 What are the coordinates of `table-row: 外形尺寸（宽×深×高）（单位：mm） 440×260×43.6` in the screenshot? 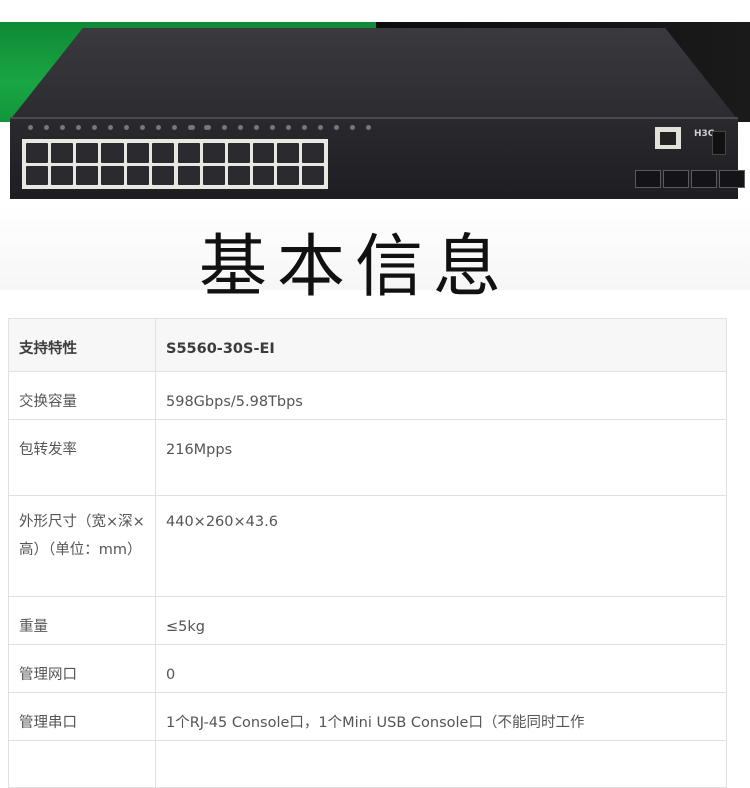 It's located at (367, 546).